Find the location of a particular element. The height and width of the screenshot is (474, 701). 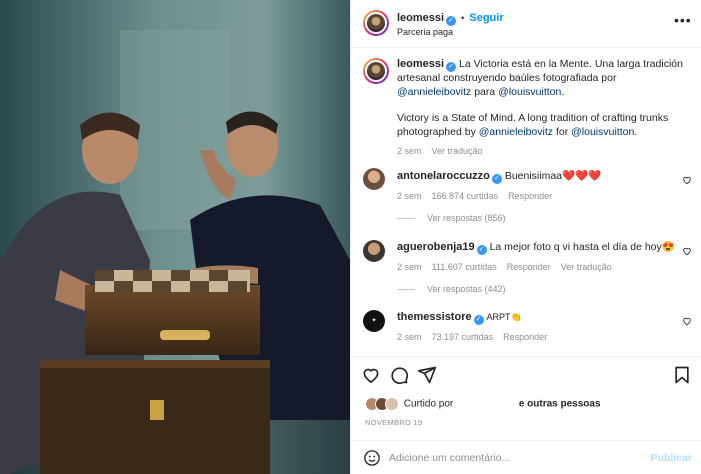

comment-likes: 73.197 curtidas is located at coordinates (463, 337).